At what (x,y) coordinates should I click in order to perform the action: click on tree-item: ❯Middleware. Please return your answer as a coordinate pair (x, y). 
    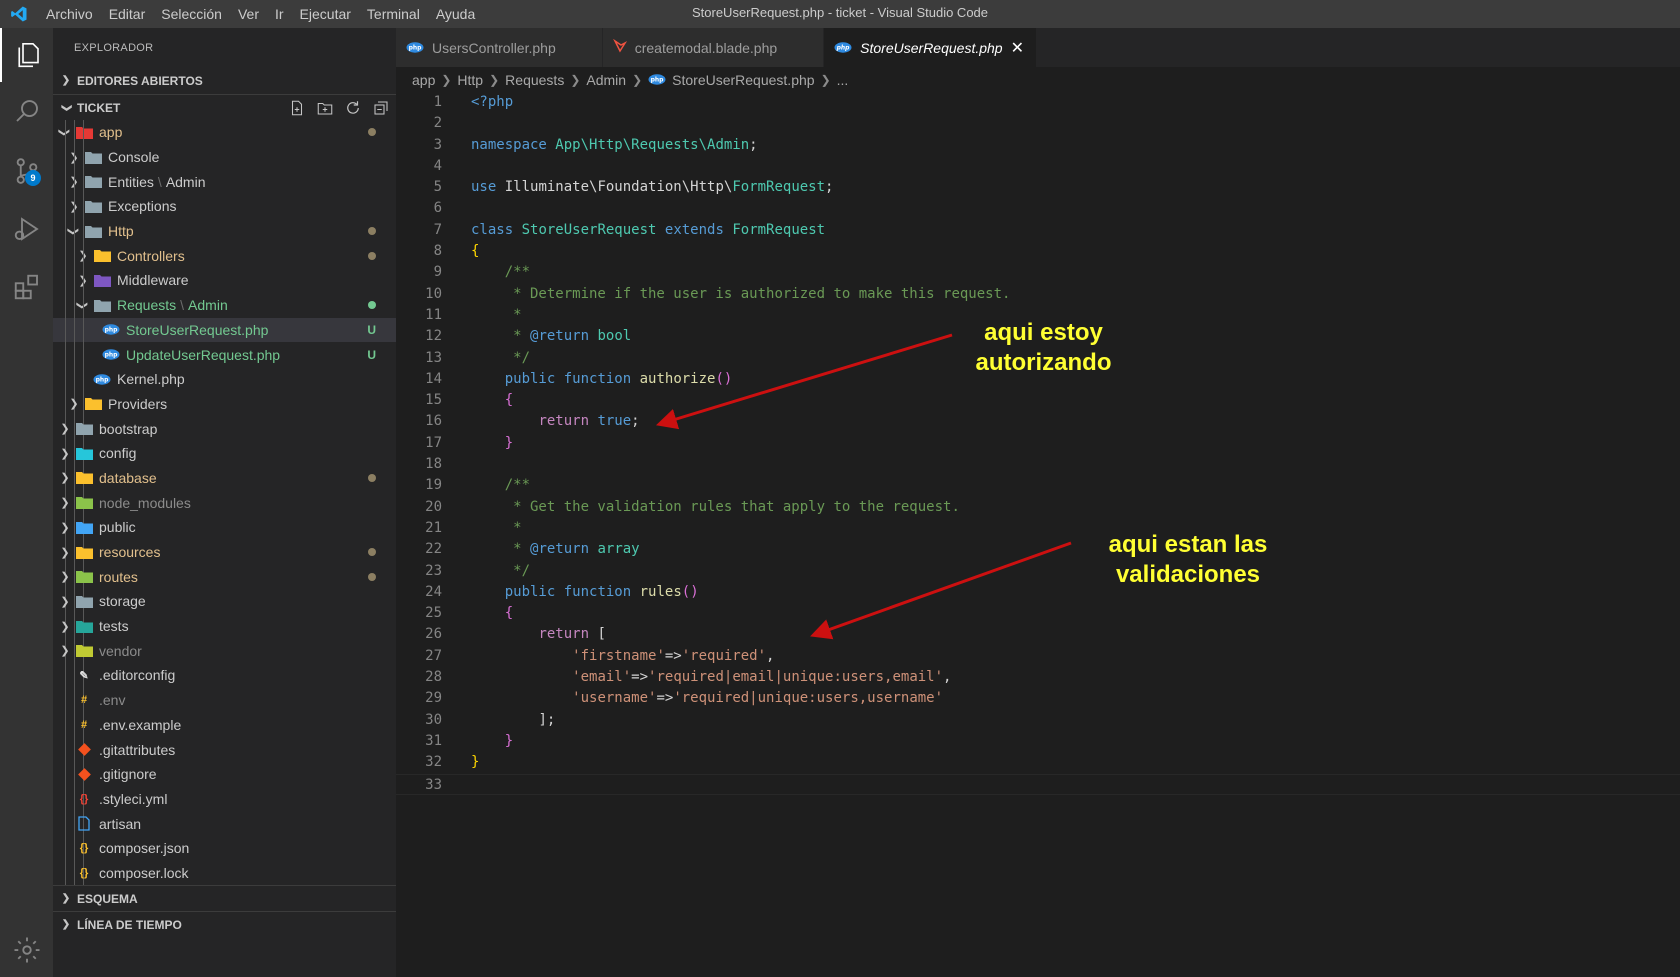
    Looking at the image, I should click on (224, 280).